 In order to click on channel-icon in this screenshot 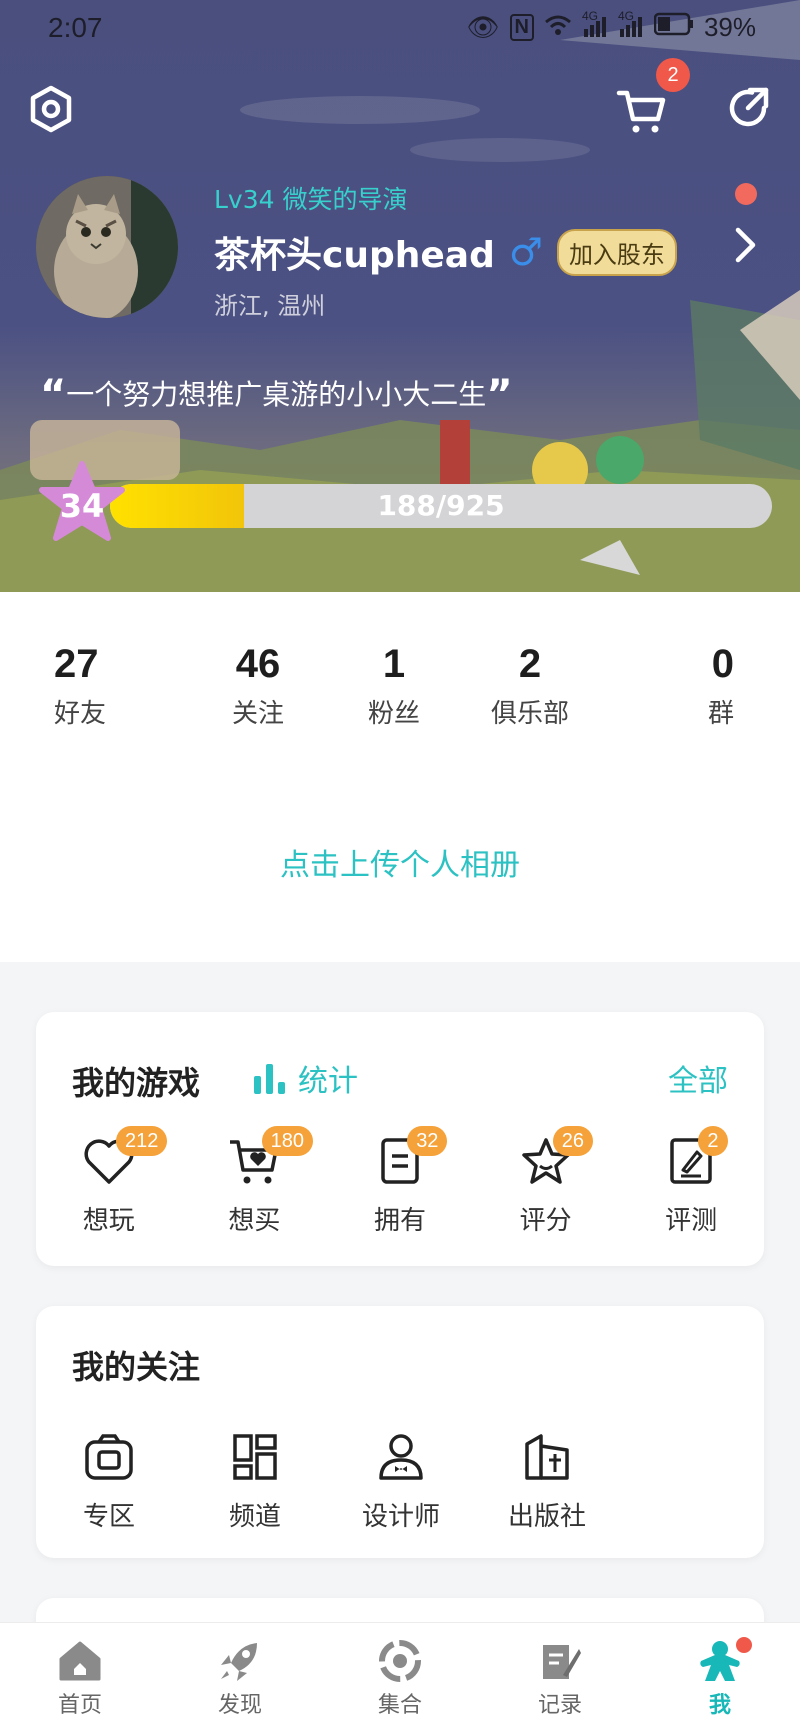, I will do `click(255, 1457)`.